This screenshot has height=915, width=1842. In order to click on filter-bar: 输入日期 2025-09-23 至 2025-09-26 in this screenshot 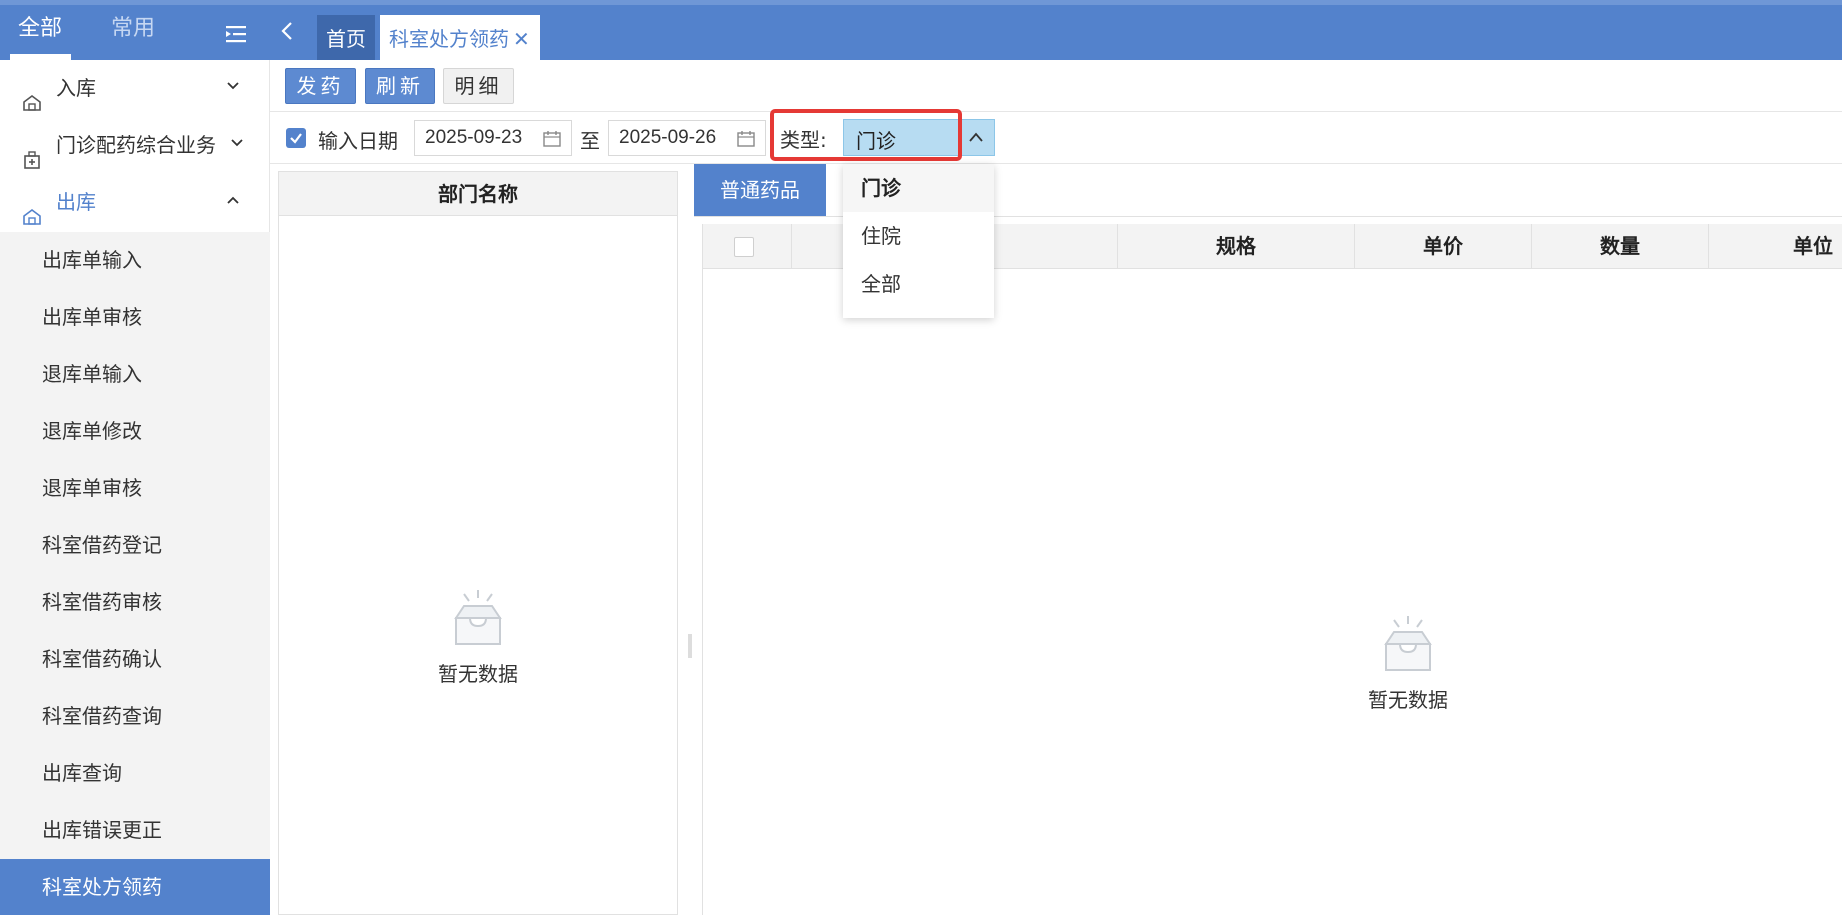, I will do `click(1056, 138)`.